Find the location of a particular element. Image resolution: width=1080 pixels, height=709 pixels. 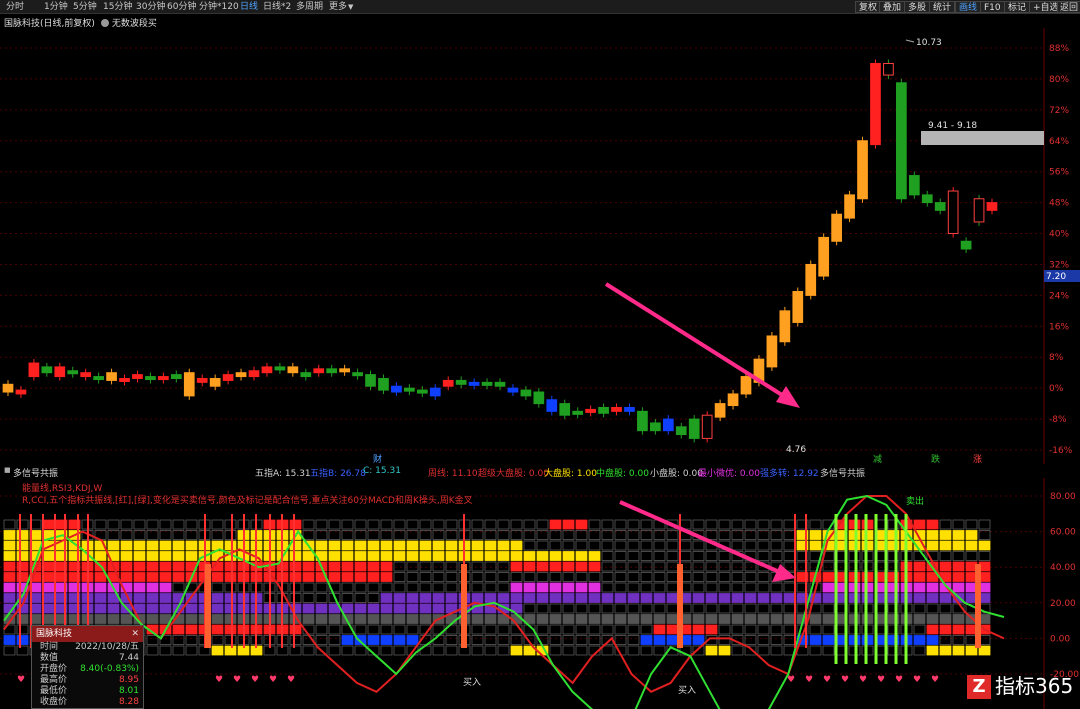

marker-die: 跌 is located at coordinates (935, 459).